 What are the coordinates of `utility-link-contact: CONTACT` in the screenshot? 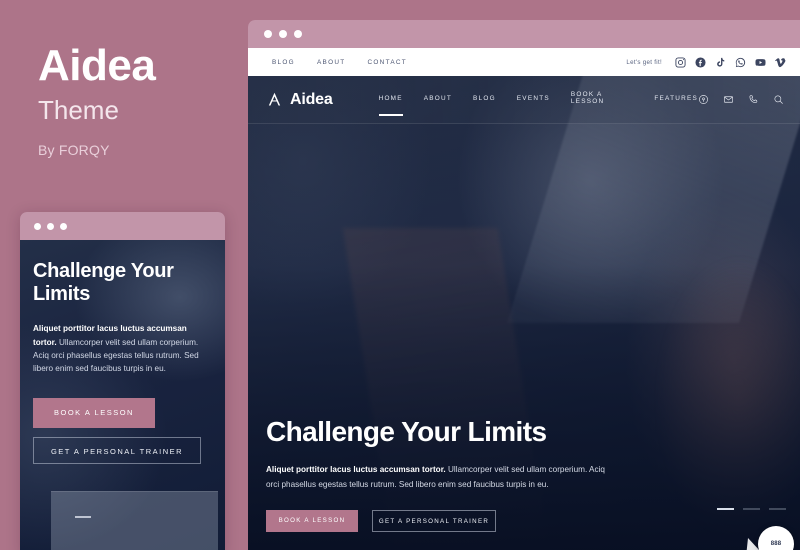 It's located at (387, 62).